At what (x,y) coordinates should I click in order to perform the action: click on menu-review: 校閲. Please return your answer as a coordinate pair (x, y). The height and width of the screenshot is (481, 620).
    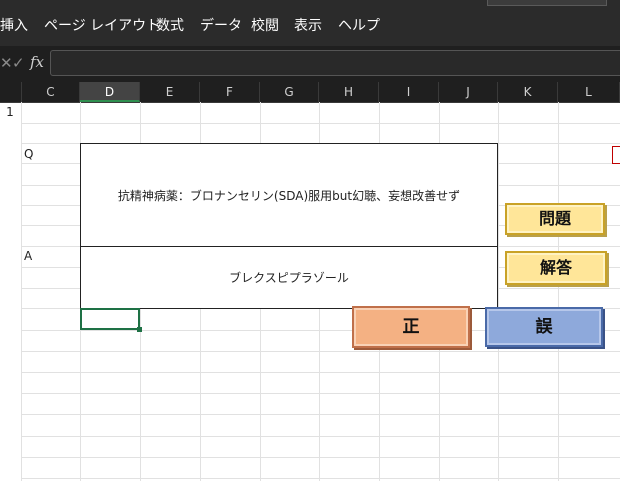
    Looking at the image, I should click on (265, 26).